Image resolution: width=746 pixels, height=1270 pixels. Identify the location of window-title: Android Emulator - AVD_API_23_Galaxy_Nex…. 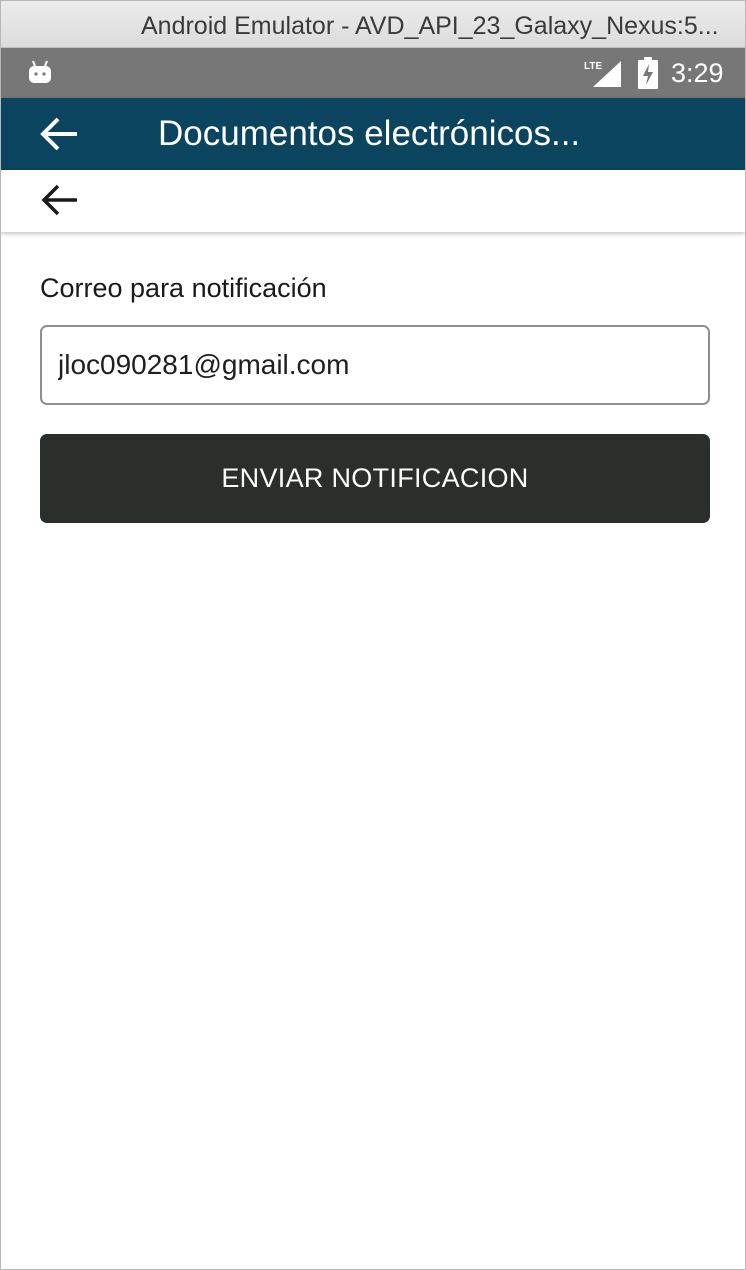
(430, 26).